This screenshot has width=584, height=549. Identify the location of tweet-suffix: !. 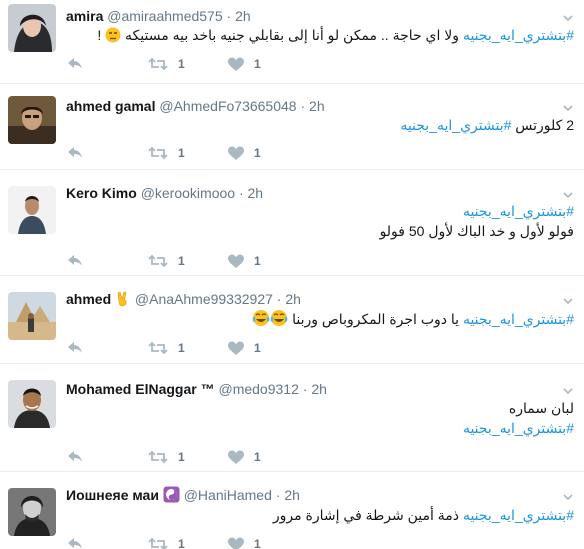
(99, 35).